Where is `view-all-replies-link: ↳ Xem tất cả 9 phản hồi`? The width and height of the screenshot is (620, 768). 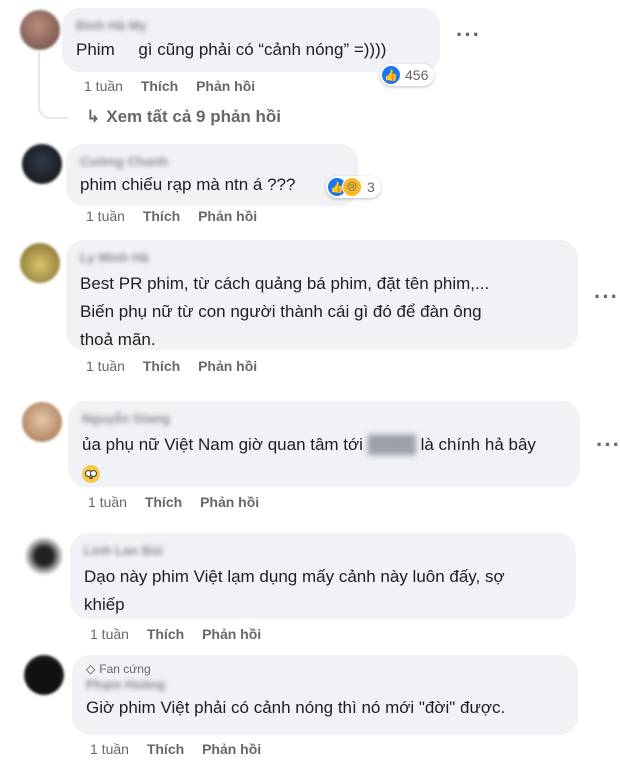 view-all-replies-link: ↳ Xem tất cả 9 phản hồi is located at coordinates (183, 117).